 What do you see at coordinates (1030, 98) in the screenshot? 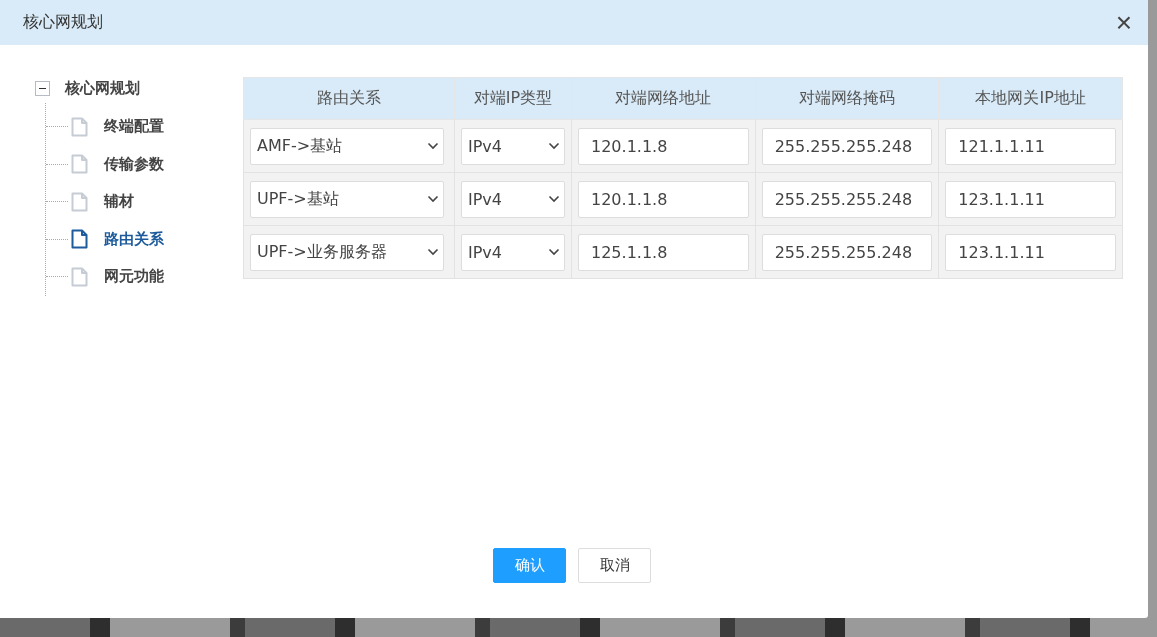
I see `column-header: 本地网关IP地址` at bounding box center [1030, 98].